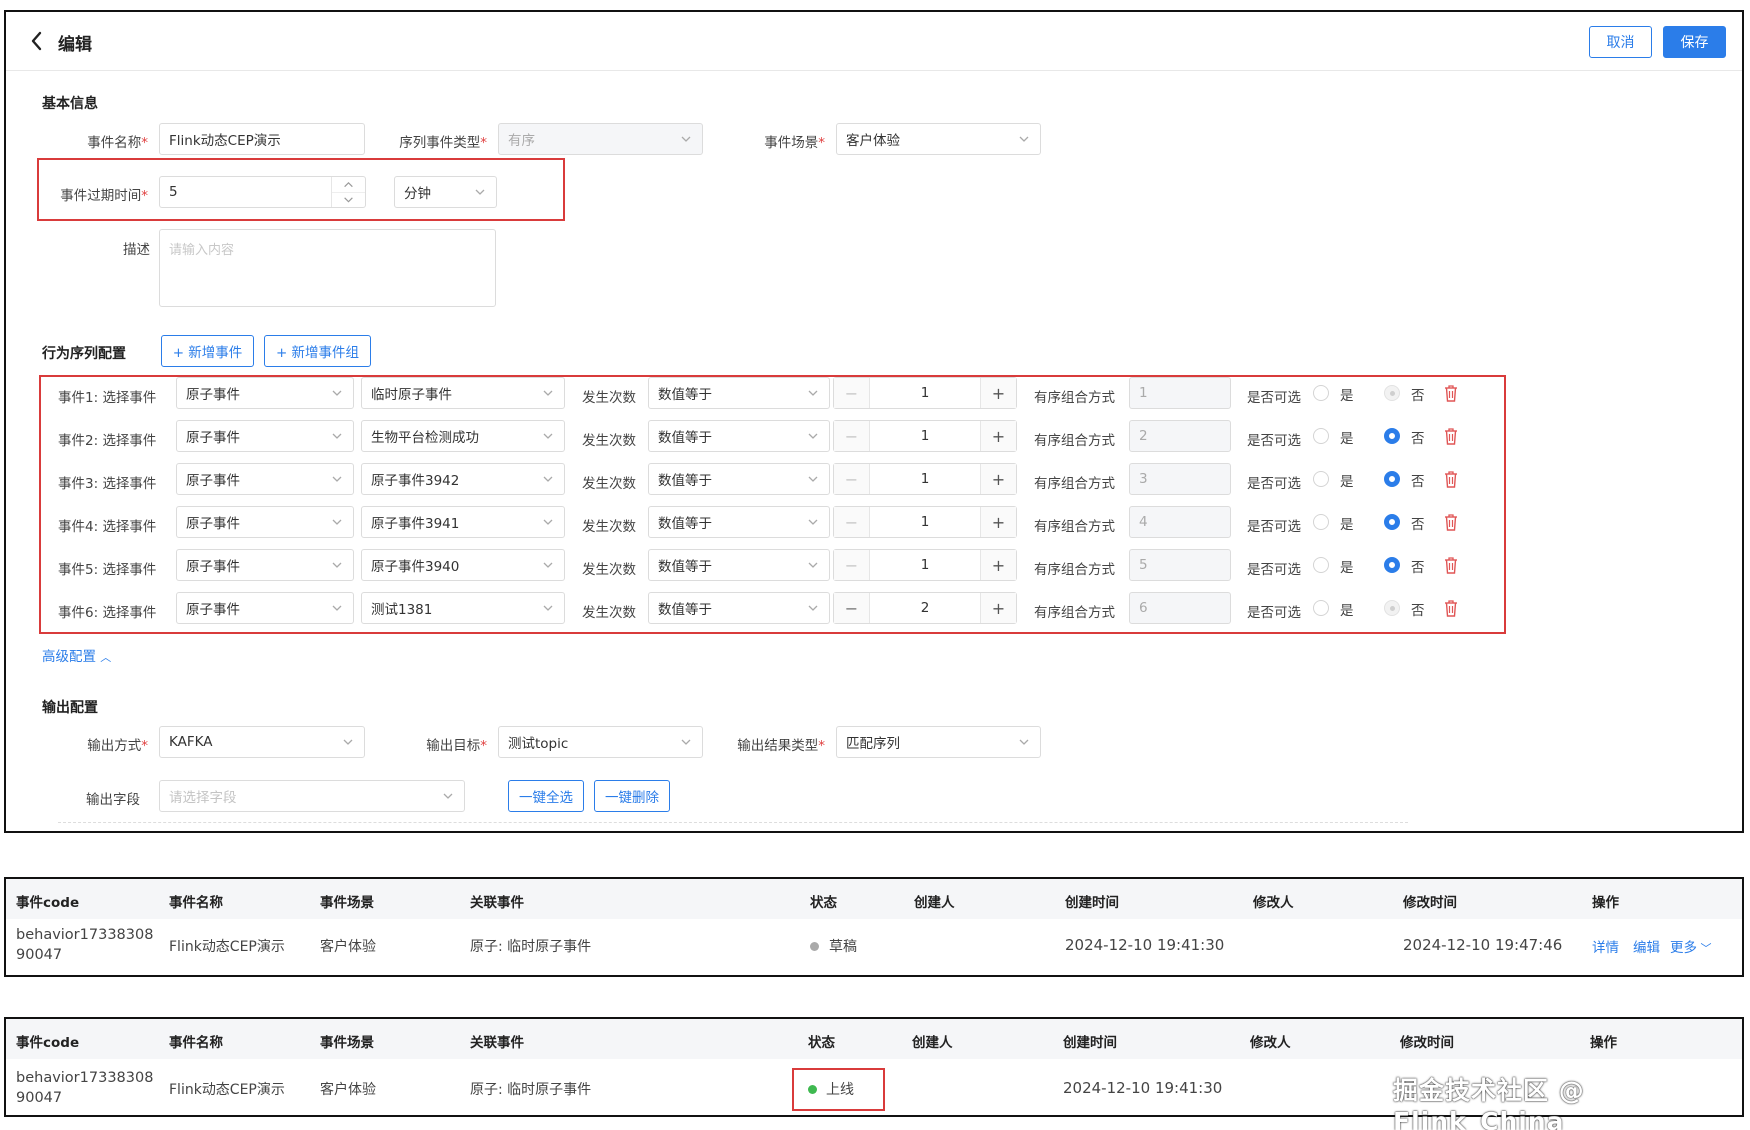  Describe the element at coordinates (327, 268) in the screenshot. I see `desc-textarea: 请输入内容` at that location.